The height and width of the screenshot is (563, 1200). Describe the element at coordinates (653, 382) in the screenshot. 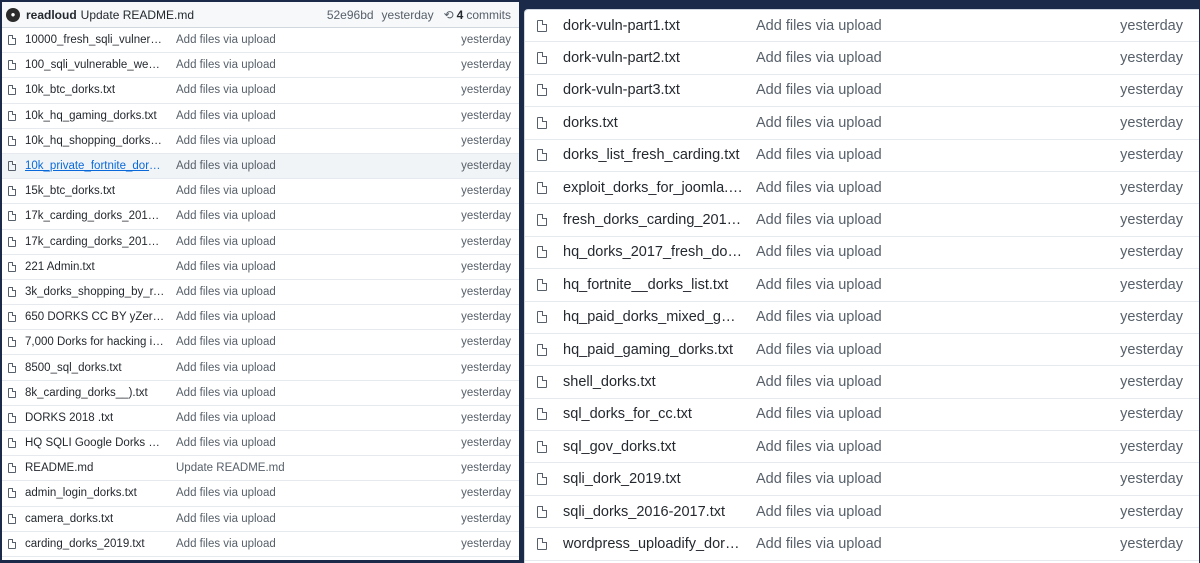

I see `file-name-link: shell_dorks.txt` at that location.